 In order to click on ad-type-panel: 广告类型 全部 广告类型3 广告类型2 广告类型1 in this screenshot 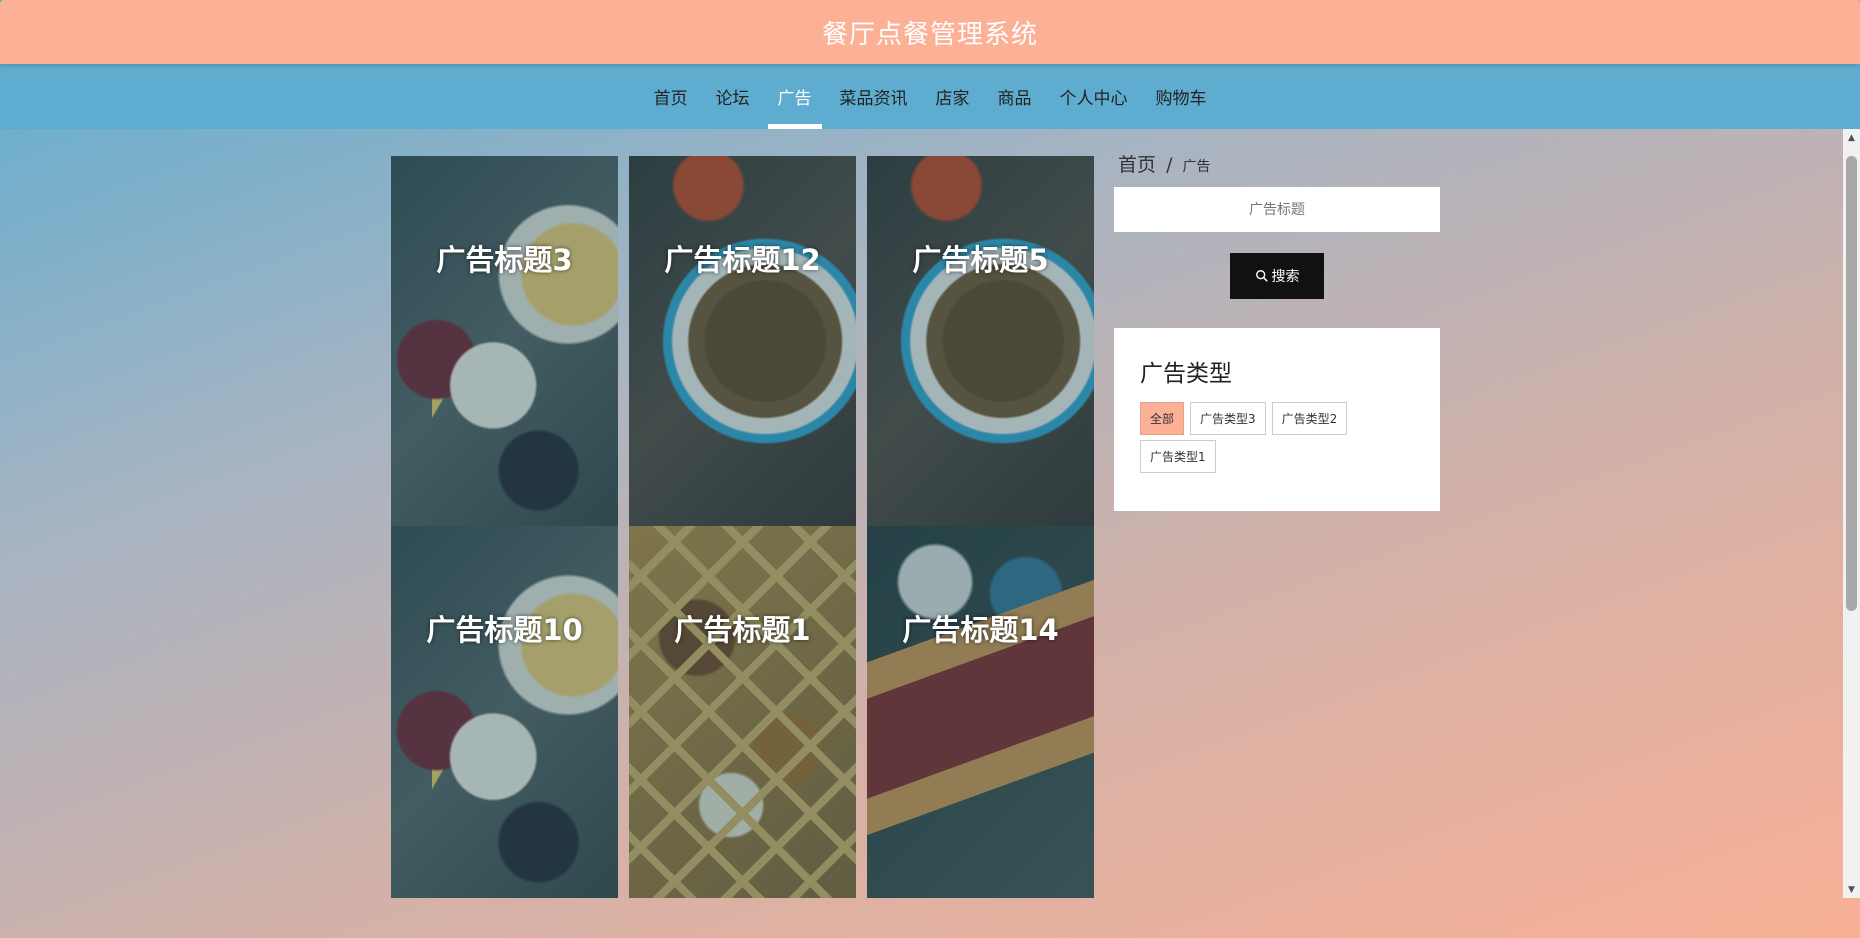, I will do `click(1277, 419)`.